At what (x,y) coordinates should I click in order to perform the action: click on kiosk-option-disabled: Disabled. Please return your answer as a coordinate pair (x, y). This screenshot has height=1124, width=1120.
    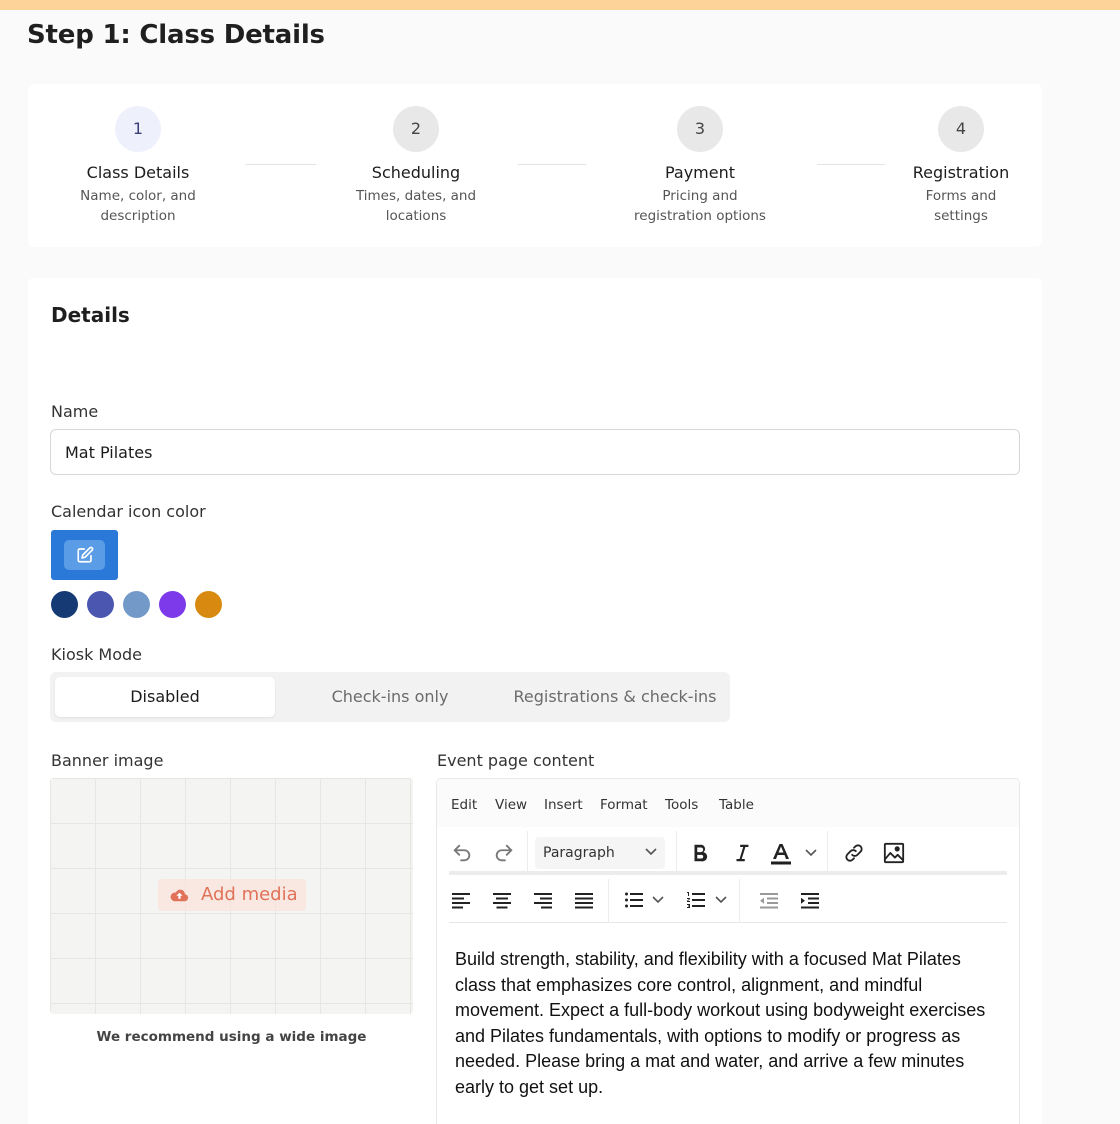
    Looking at the image, I should click on (165, 697).